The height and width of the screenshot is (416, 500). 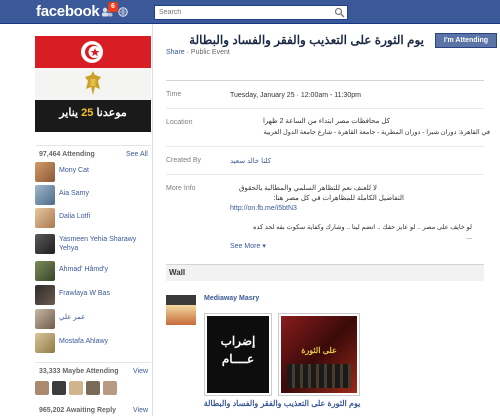 I want to click on attendee-name: Ahmad' Hâmd'y, so click(x=106, y=269).